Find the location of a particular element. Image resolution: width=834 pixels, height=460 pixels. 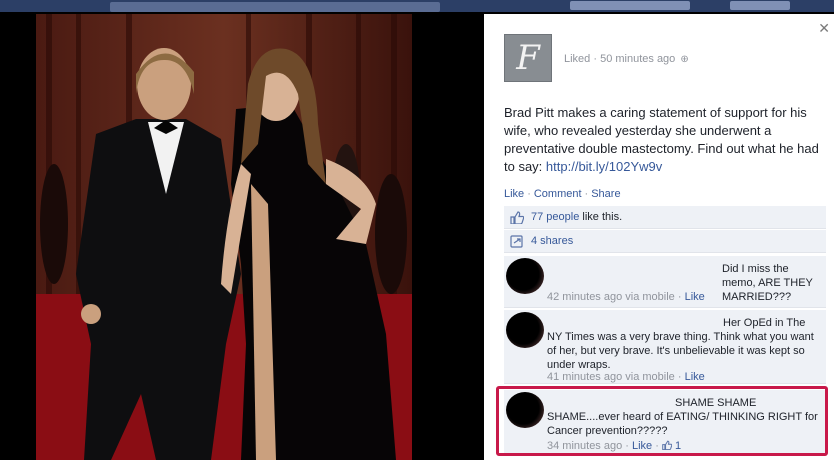

comment-link: Comment is located at coordinates (558, 194).